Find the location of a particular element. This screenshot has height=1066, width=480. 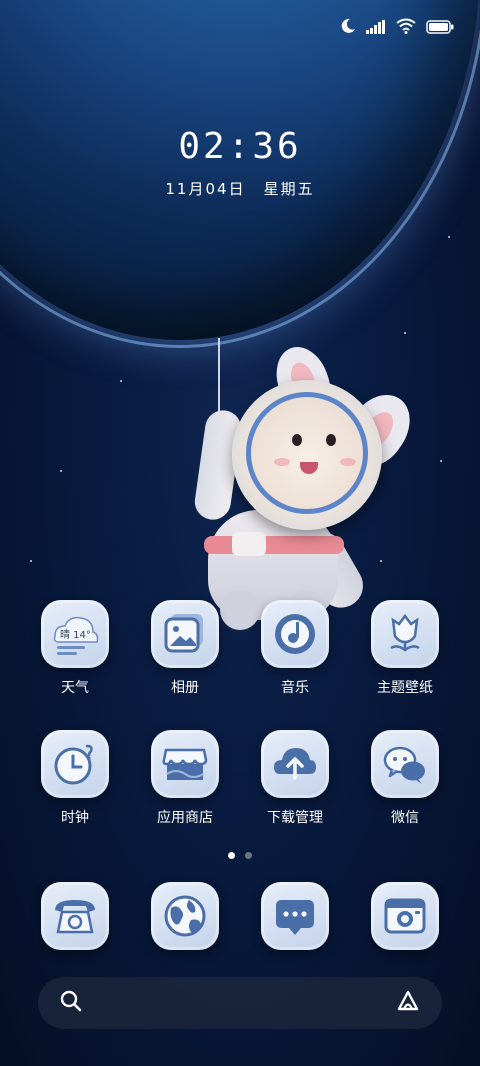

dock is located at coordinates (240, 916).